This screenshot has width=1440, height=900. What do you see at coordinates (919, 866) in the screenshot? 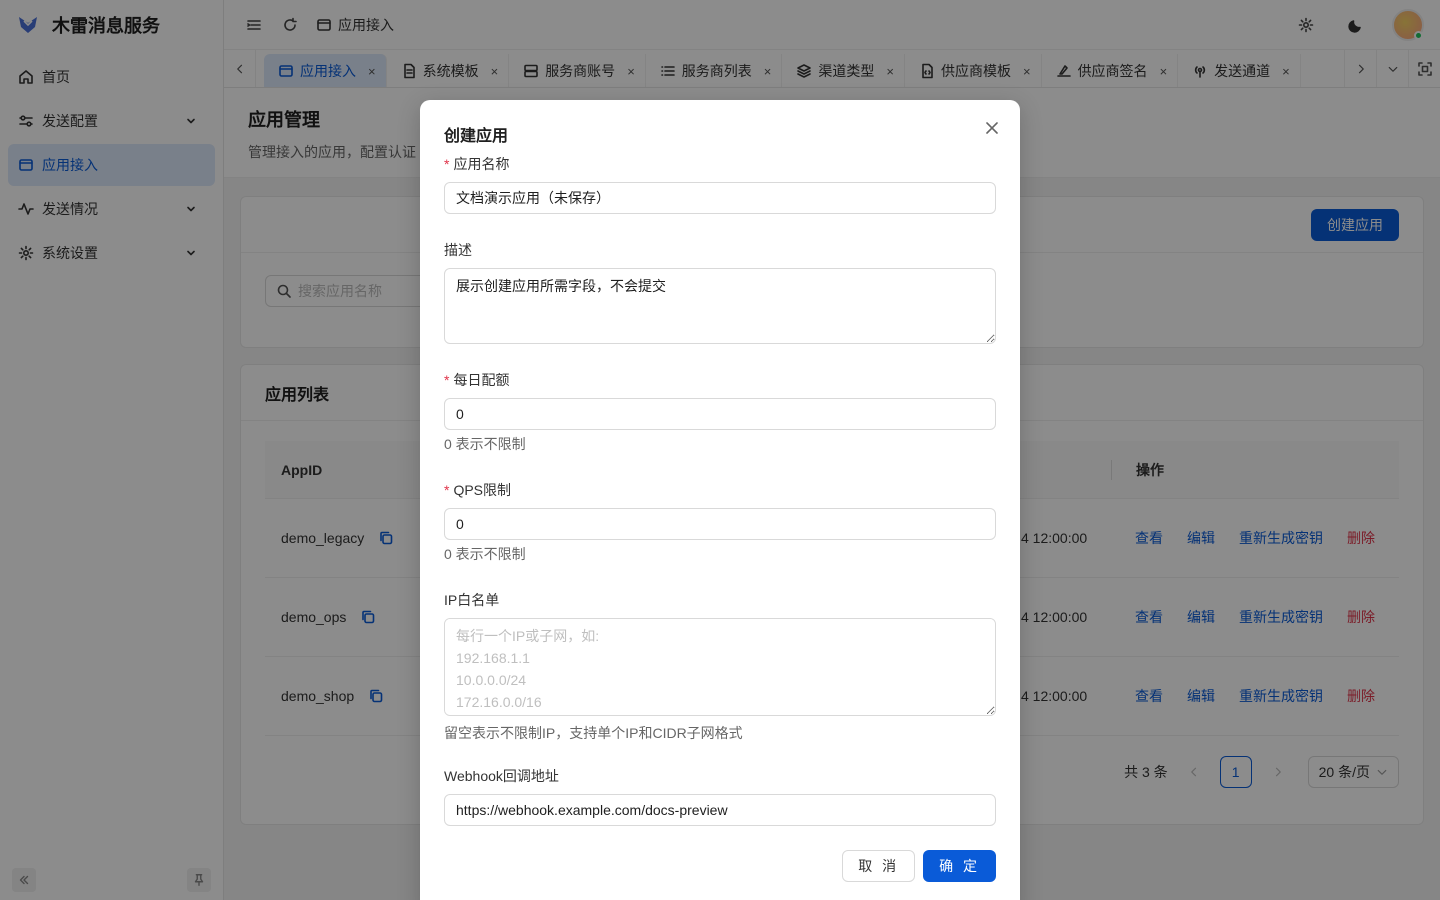
I see `modal-footer: 取 消 确 定` at bounding box center [919, 866].